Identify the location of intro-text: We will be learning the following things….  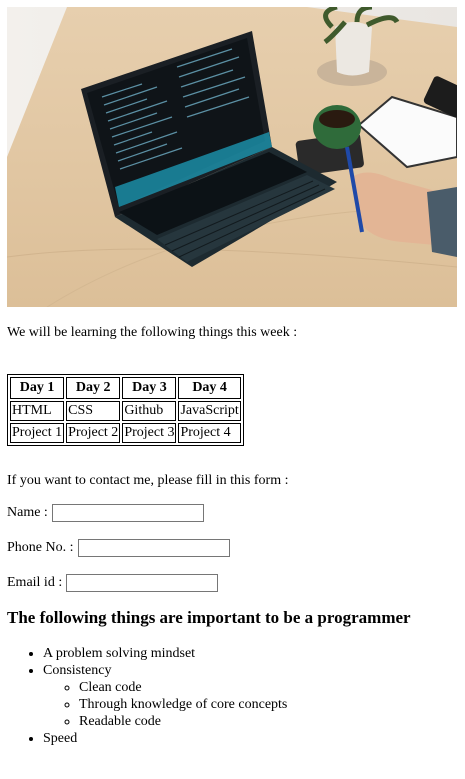
(152, 332).